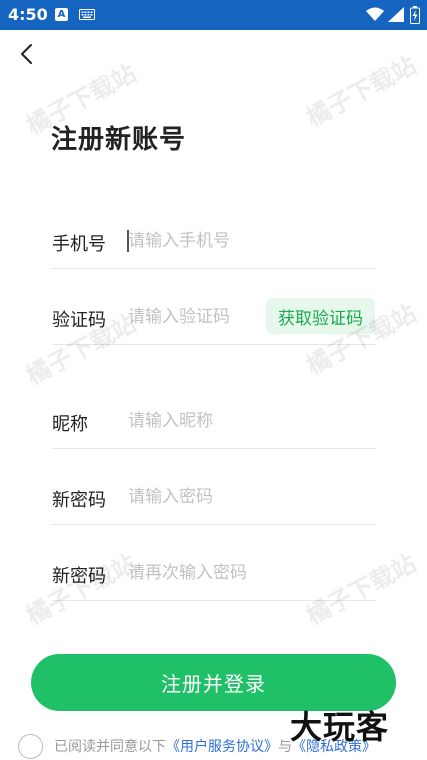 The image size is (427, 760). What do you see at coordinates (28, 54) in the screenshot?
I see `chevron-left-icon` at bounding box center [28, 54].